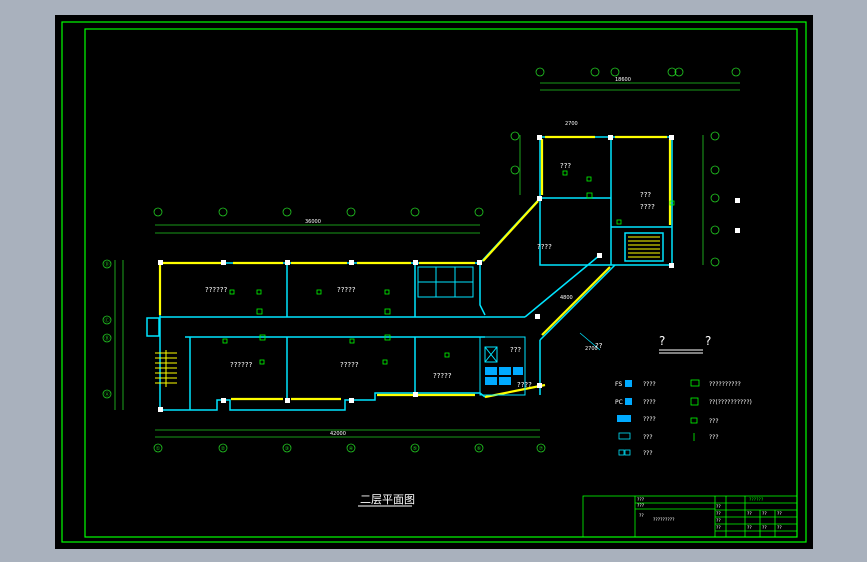 The width and height of the screenshot is (867, 562). I want to click on tb-cell-2: ??, so click(764, 514).